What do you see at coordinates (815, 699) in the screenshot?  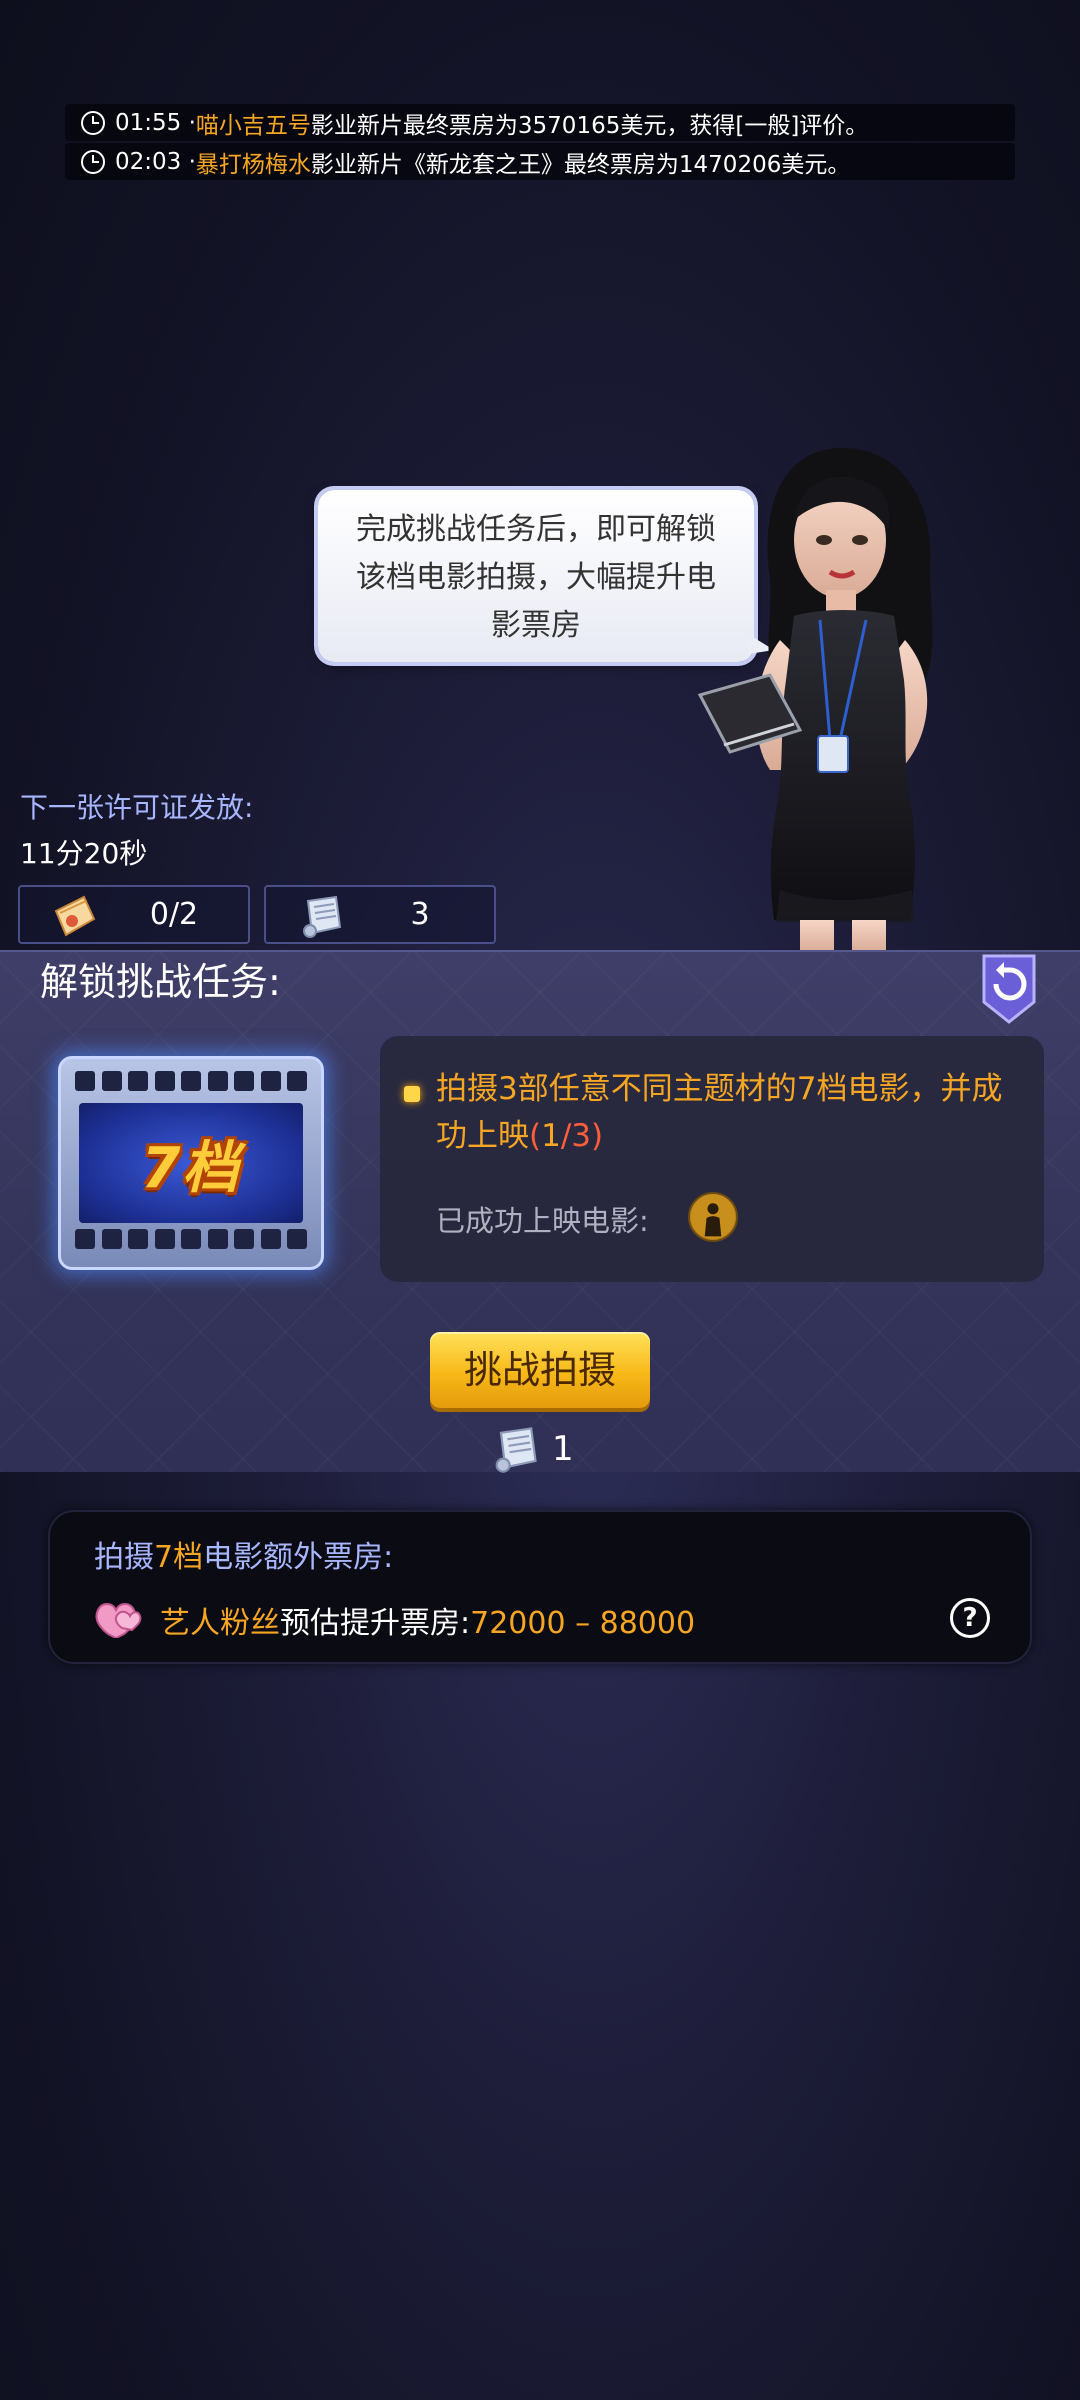 I see `assistant-character` at bounding box center [815, 699].